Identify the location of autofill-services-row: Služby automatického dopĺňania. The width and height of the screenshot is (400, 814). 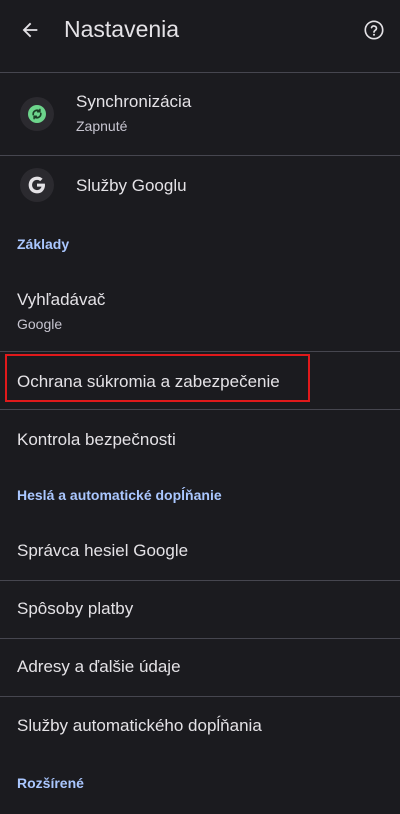
(200, 726).